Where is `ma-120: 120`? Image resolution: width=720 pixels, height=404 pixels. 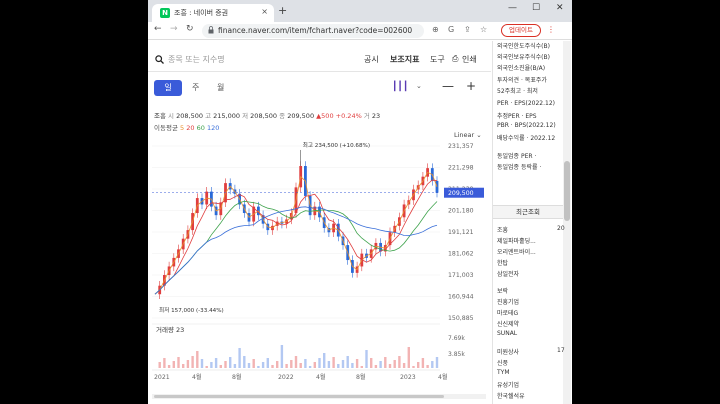 ma-120: 120 is located at coordinates (213, 128).